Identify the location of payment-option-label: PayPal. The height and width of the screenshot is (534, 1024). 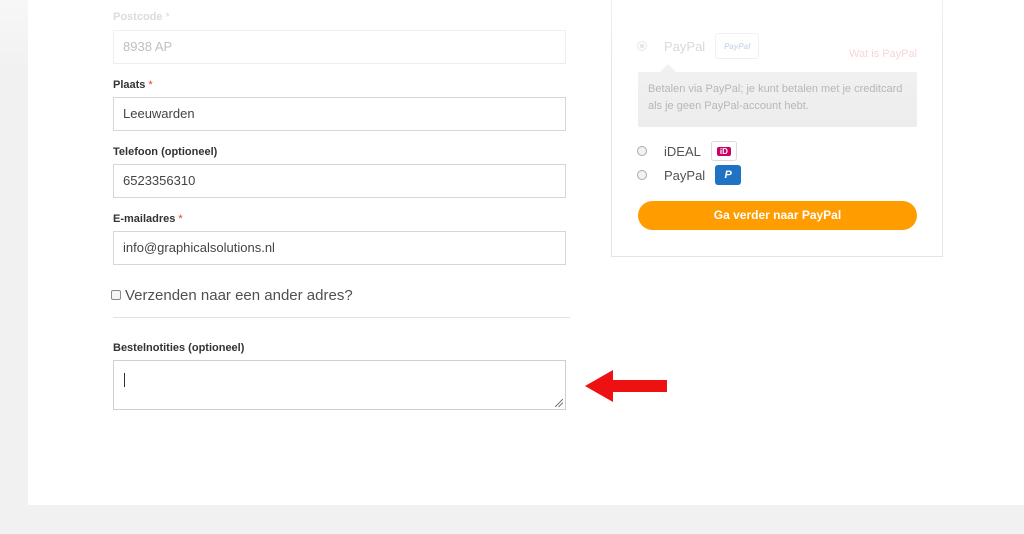
(685, 46).